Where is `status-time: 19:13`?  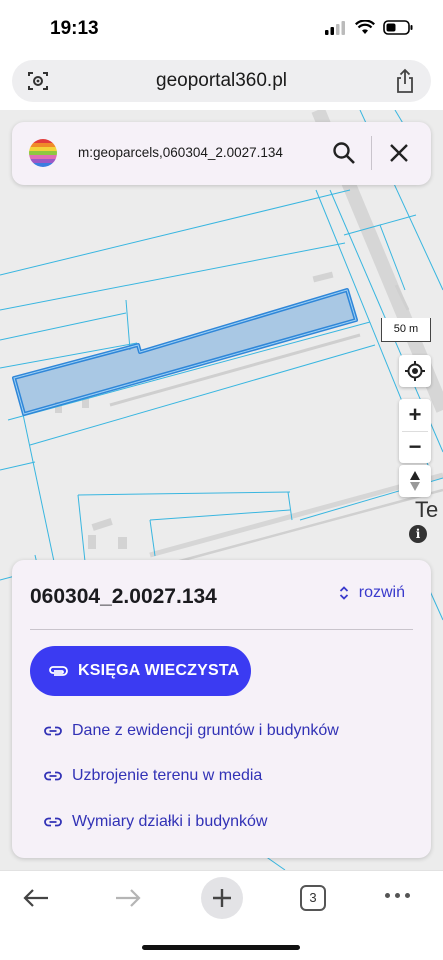 status-time: 19:13 is located at coordinates (74, 28).